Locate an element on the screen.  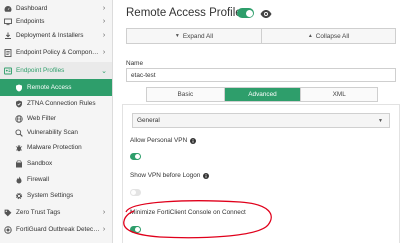
sidebar-item-endpoint-profiles: Endpoint Profiles ⌄ is located at coordinates (56, 70).